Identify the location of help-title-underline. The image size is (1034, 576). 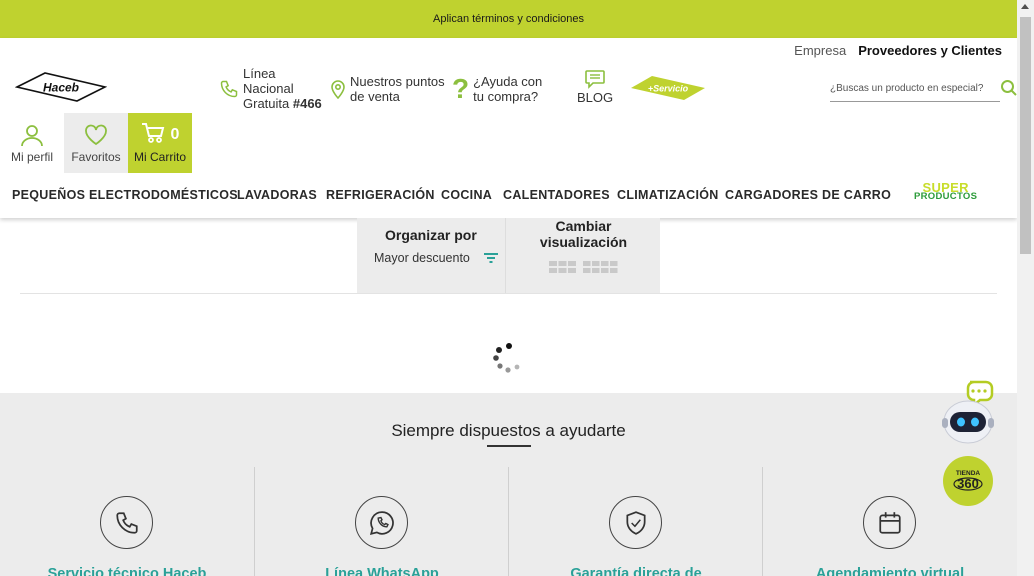
(509, 446).